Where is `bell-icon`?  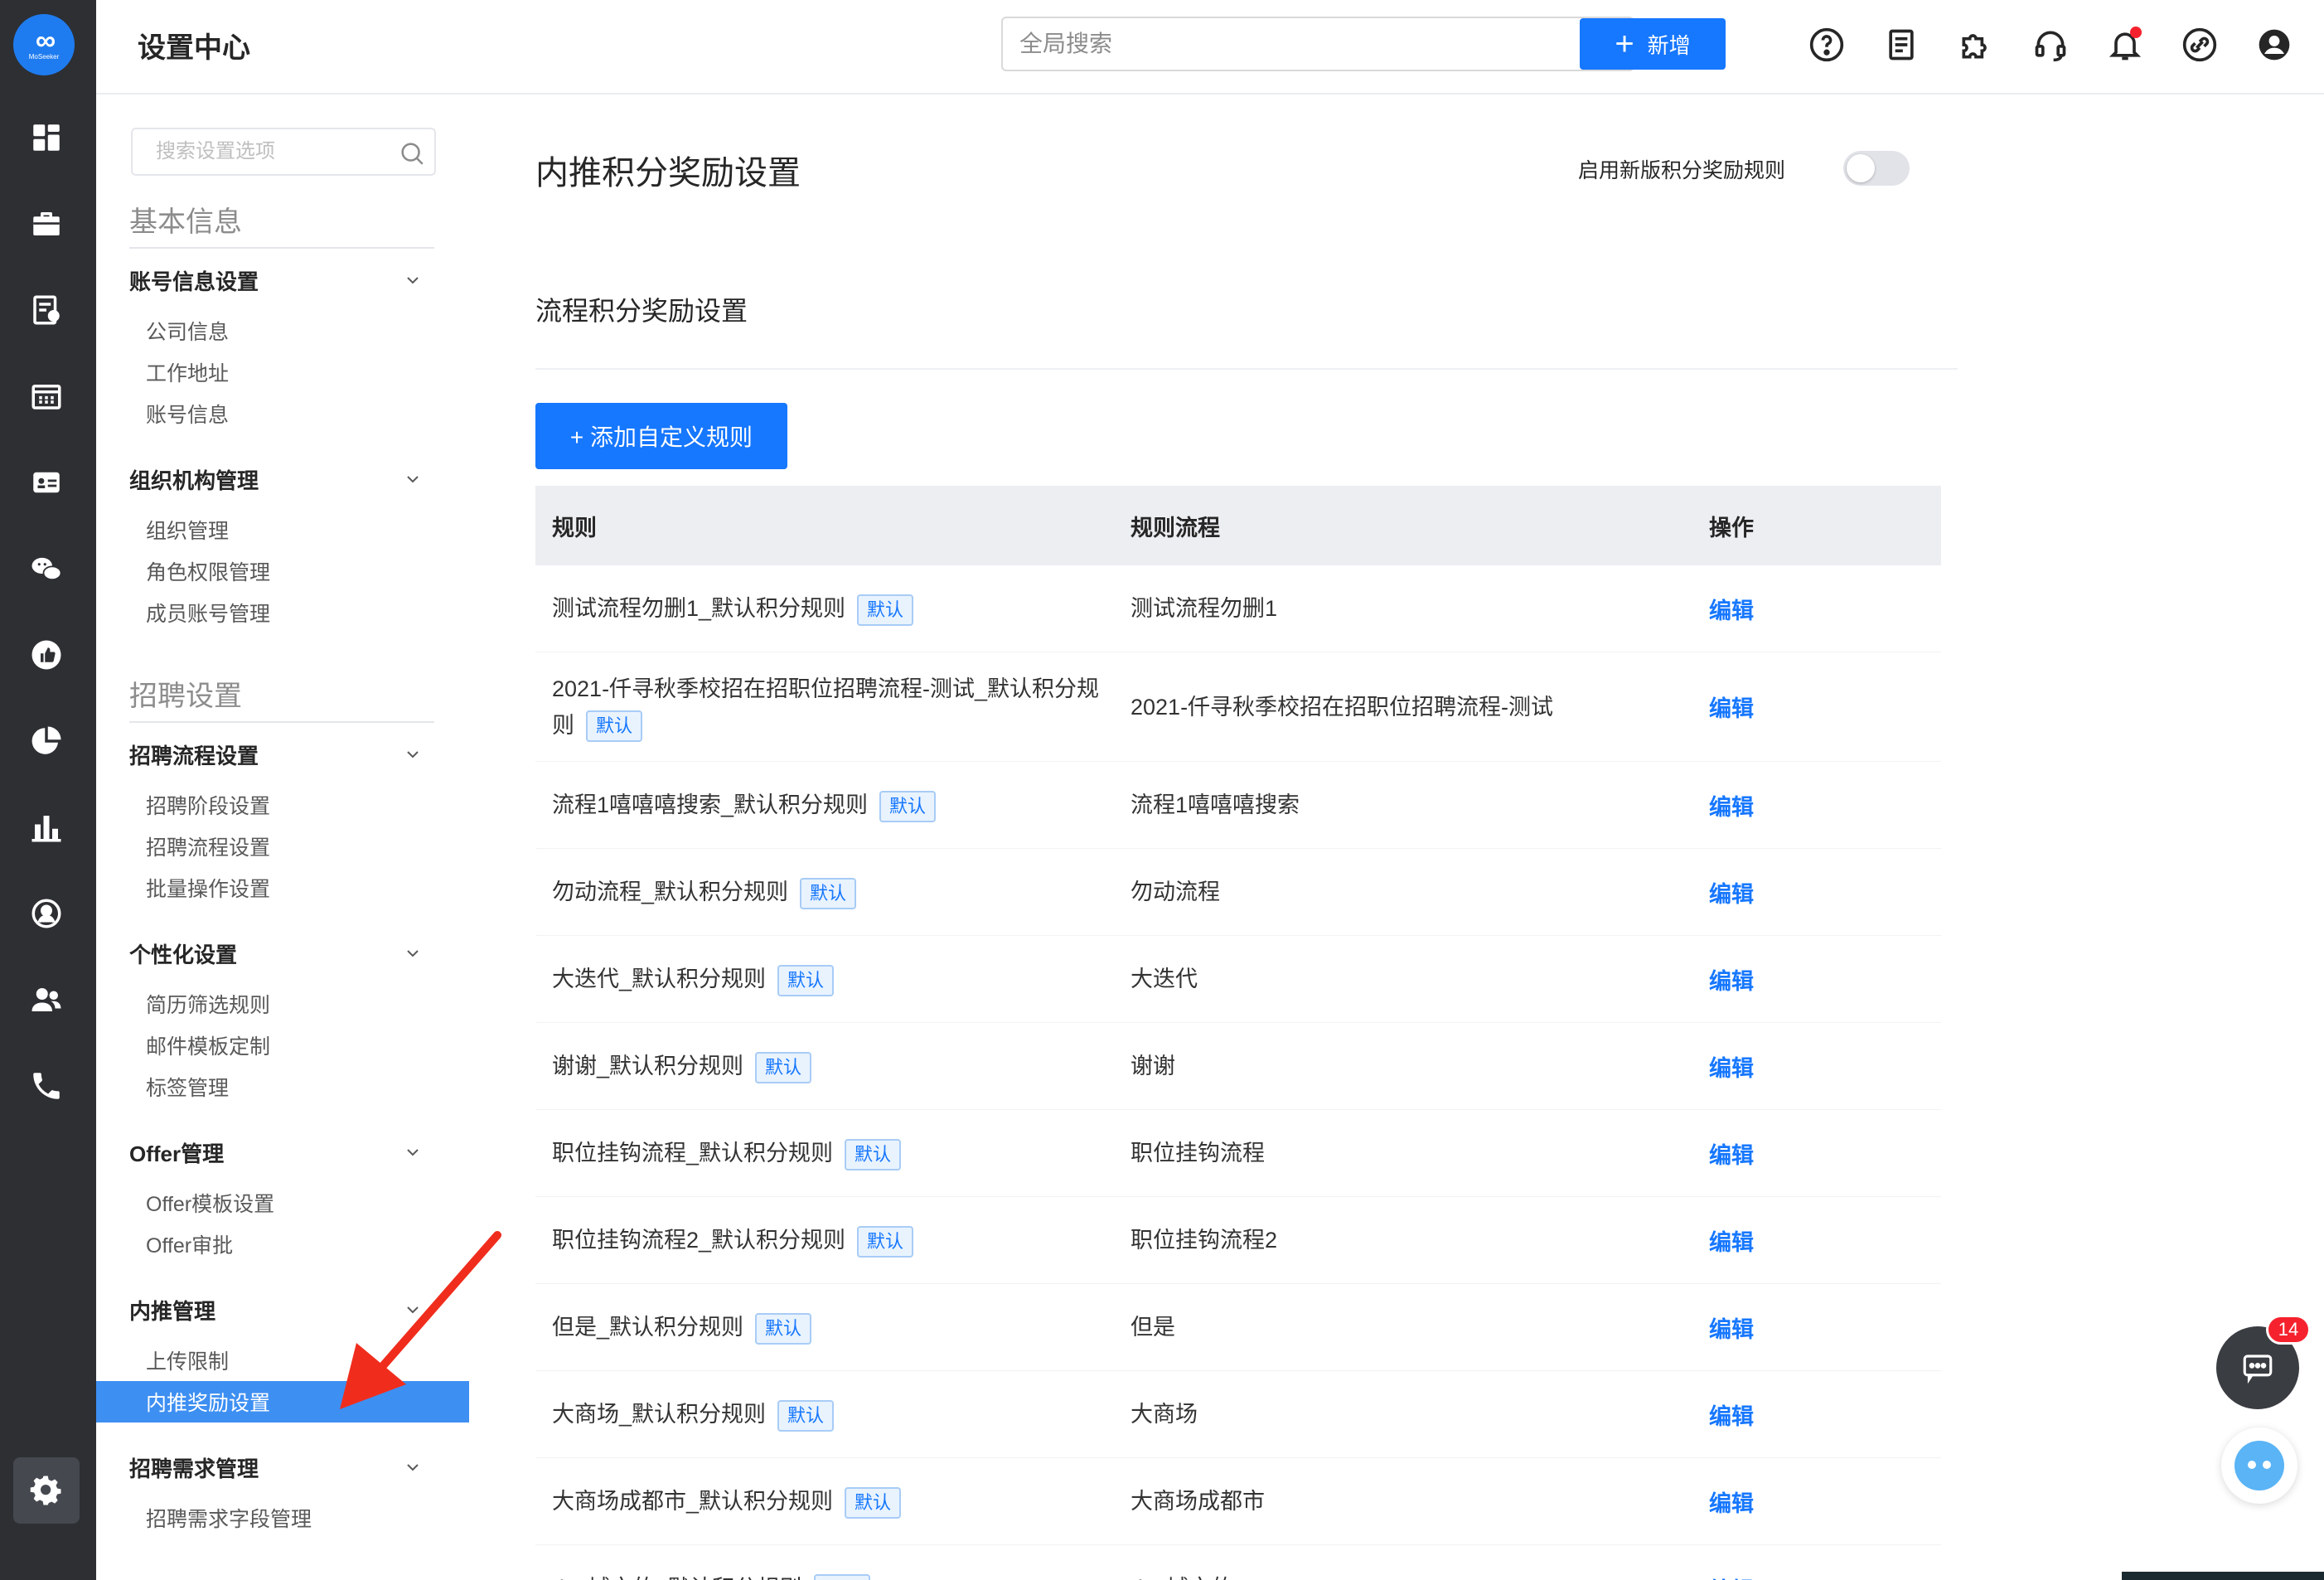
bell-icon is located at coordinates (2125, 45).